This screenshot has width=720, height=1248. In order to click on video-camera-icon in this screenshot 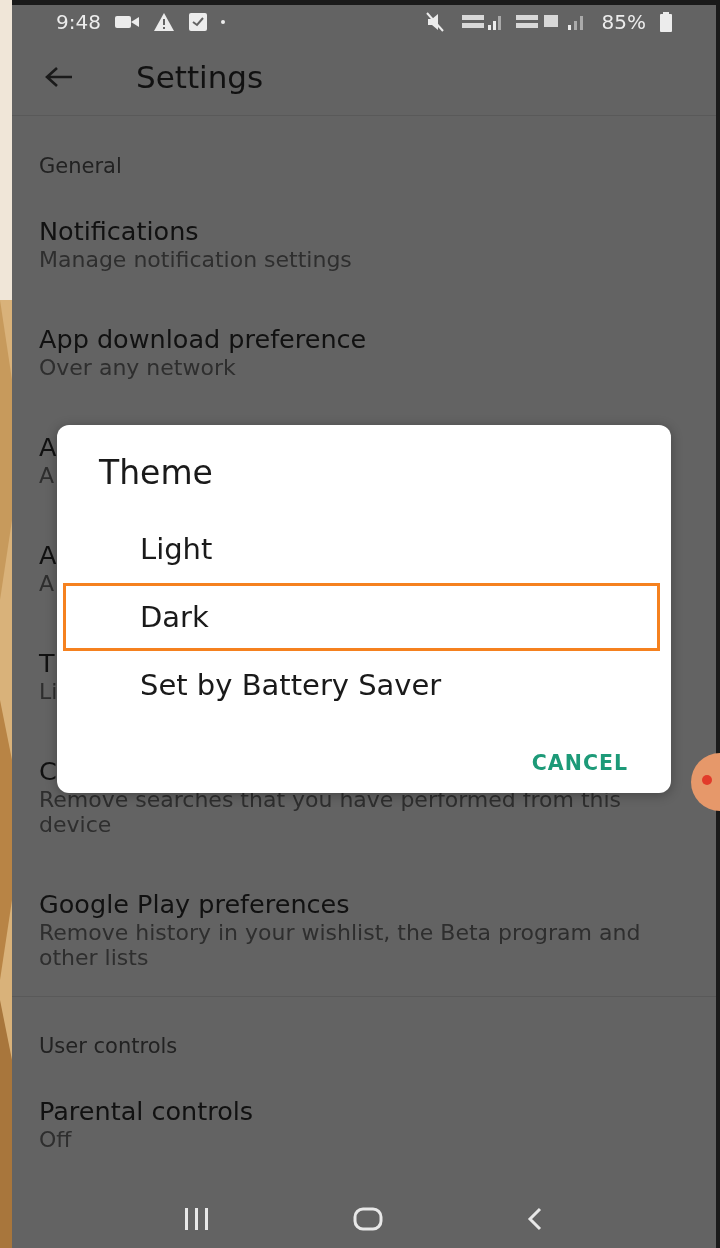, I will do `click(126, 21)`.